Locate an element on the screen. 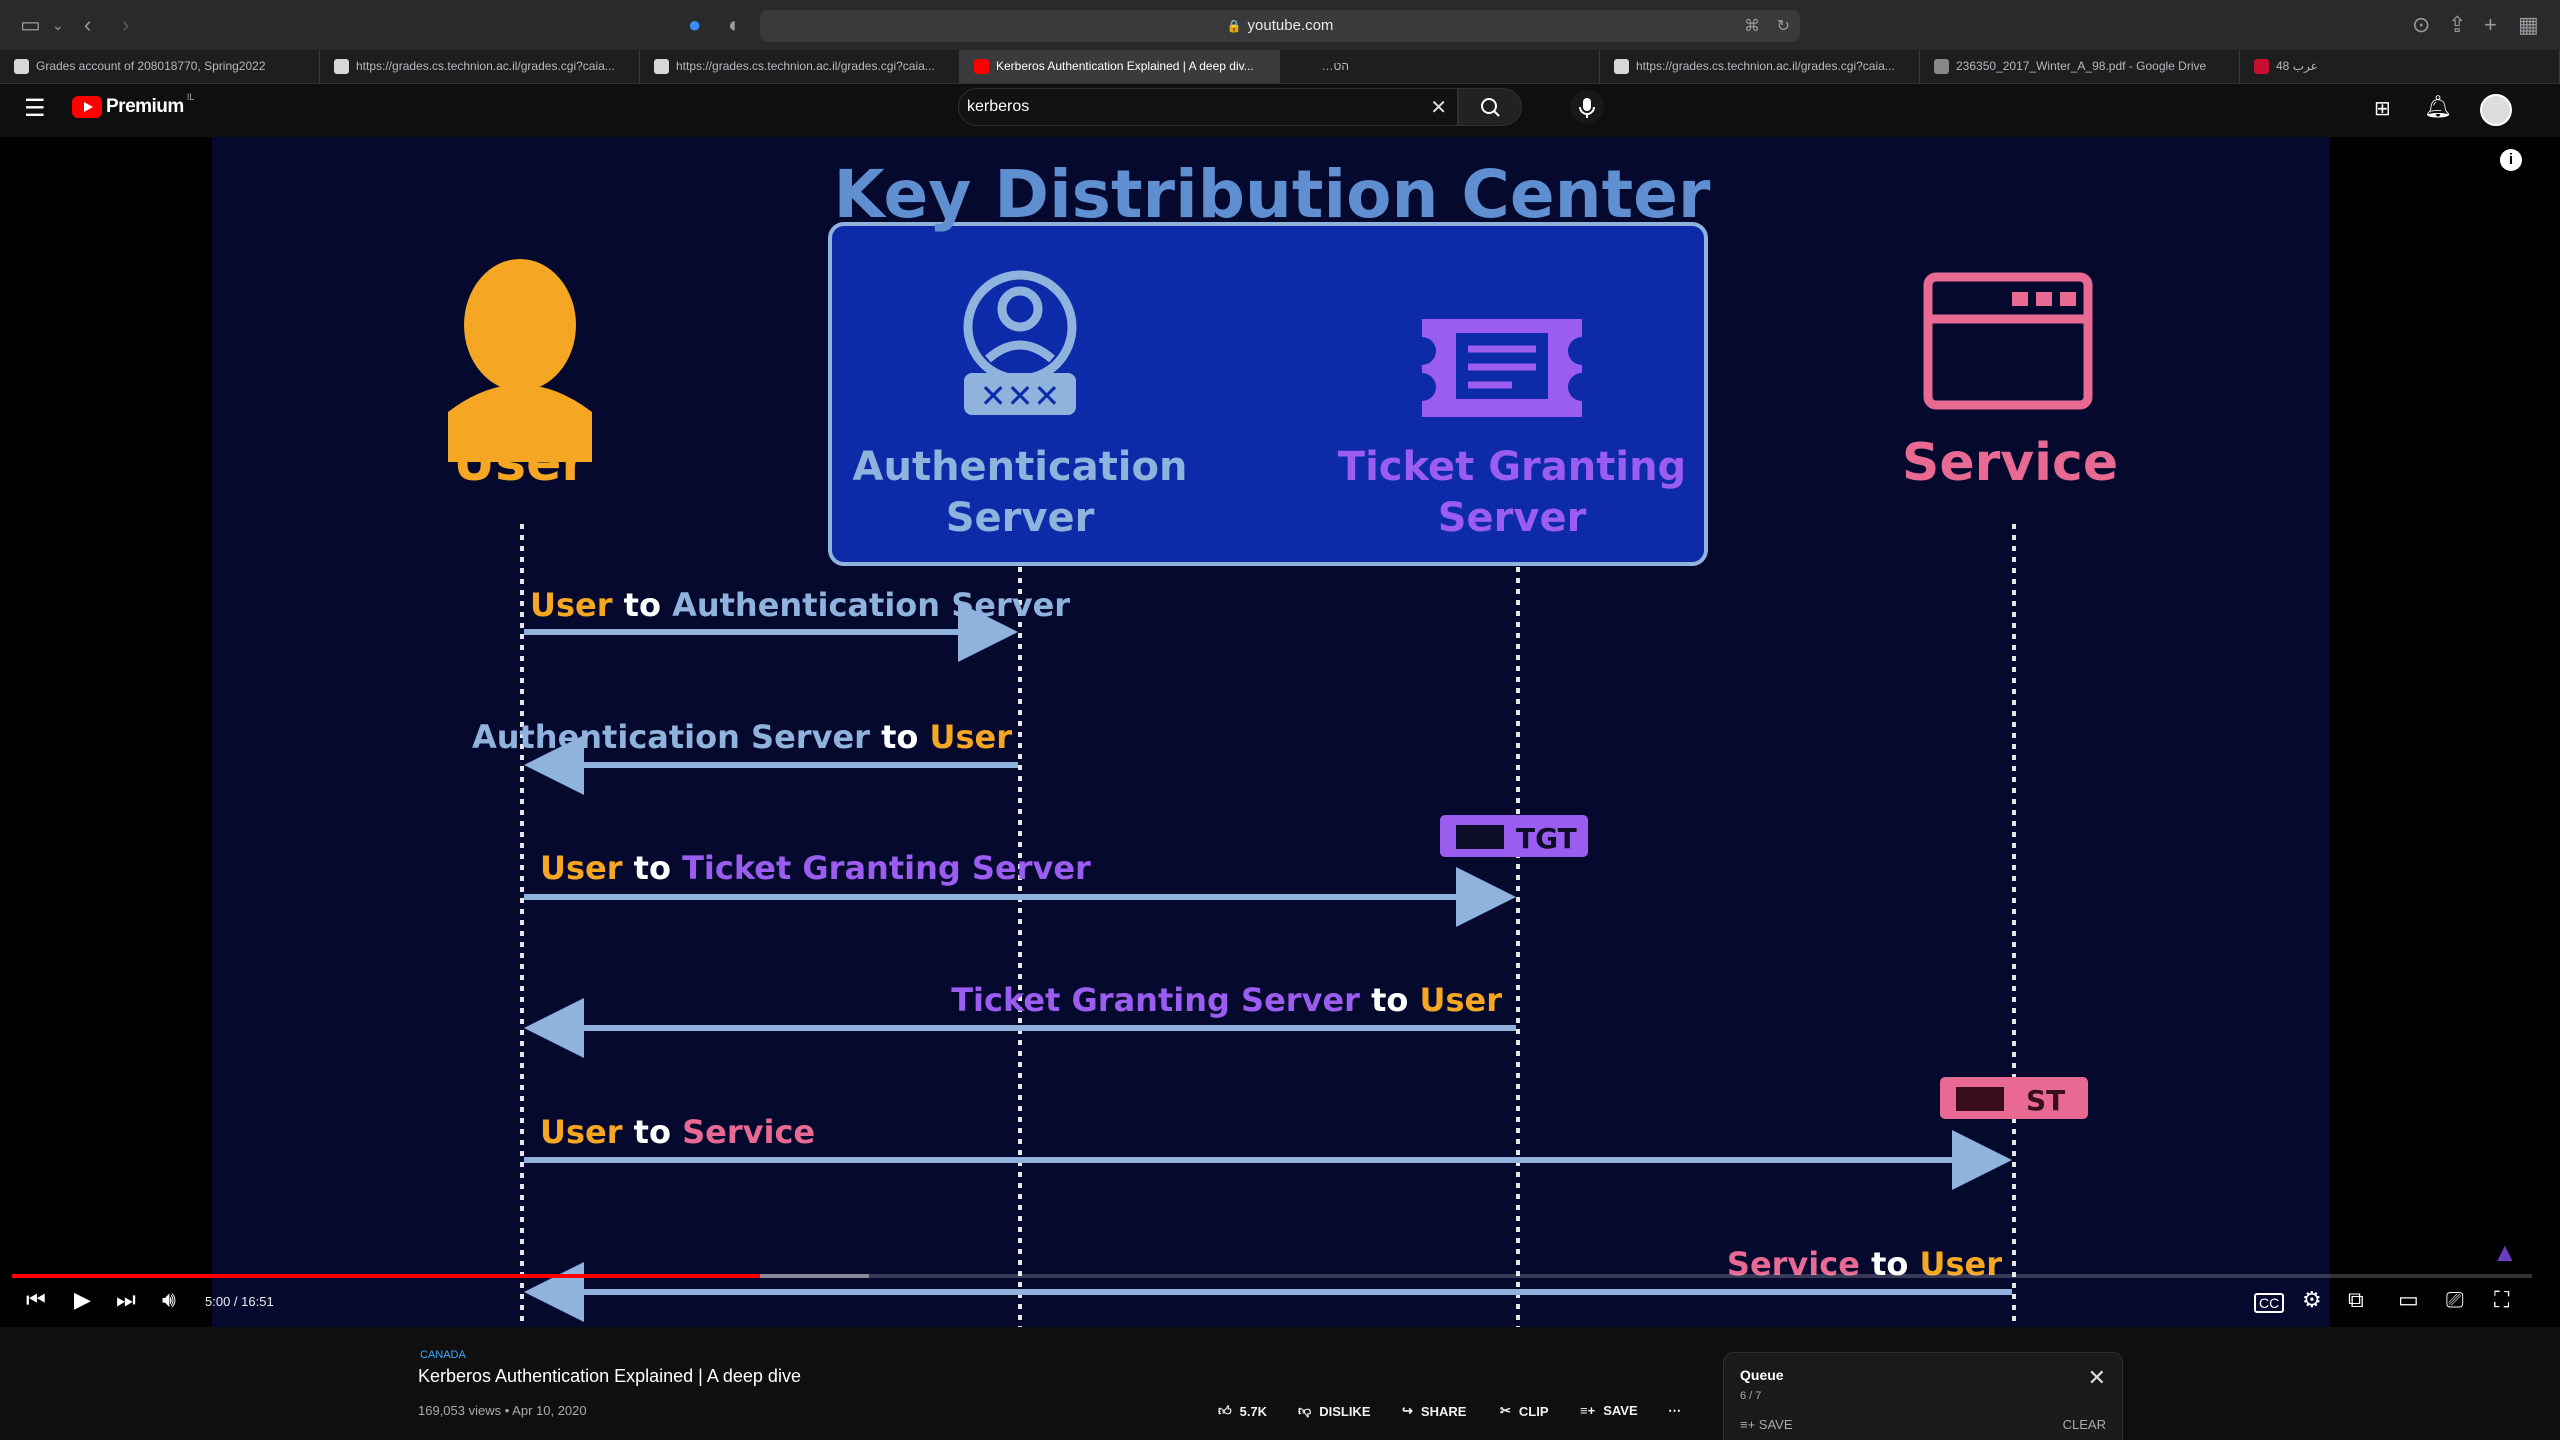  address-bar: 🔒 youtube.com ⌘ ↻ is located at coordinates (1280, 26).